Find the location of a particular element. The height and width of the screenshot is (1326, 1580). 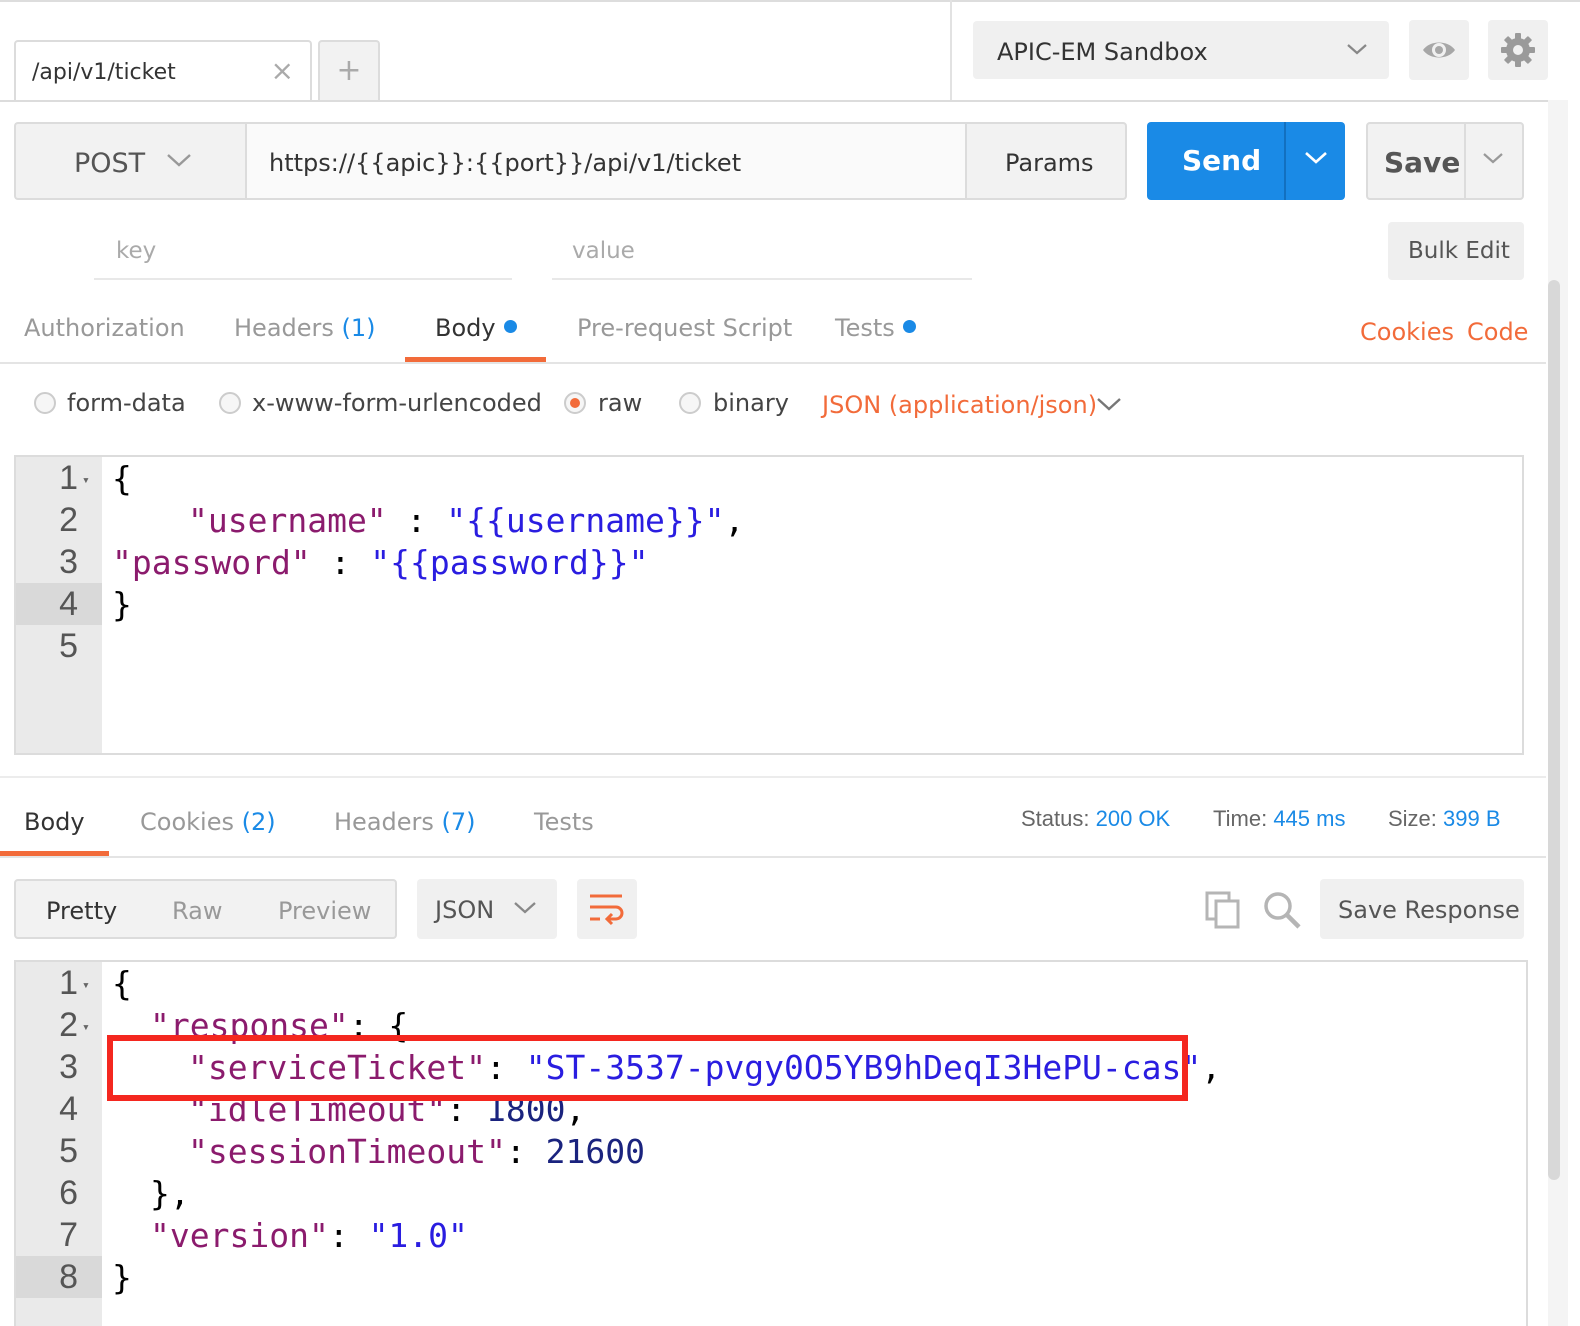

response-size: Size: 399 B is located at coordinates (1444, 818).